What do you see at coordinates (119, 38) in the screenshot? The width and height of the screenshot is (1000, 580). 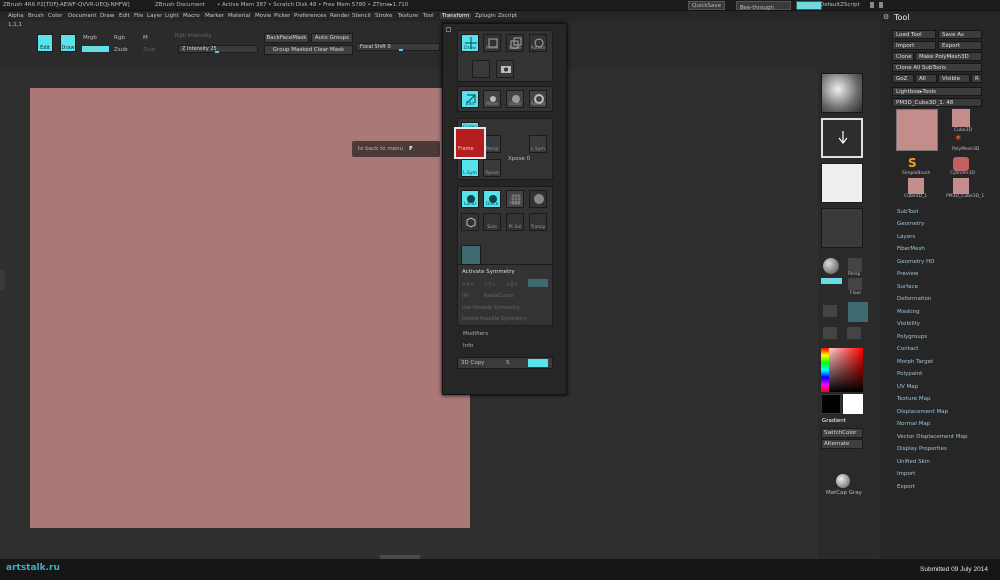 I see `rgb-button: Rgb` at bounding box center [119, 38].